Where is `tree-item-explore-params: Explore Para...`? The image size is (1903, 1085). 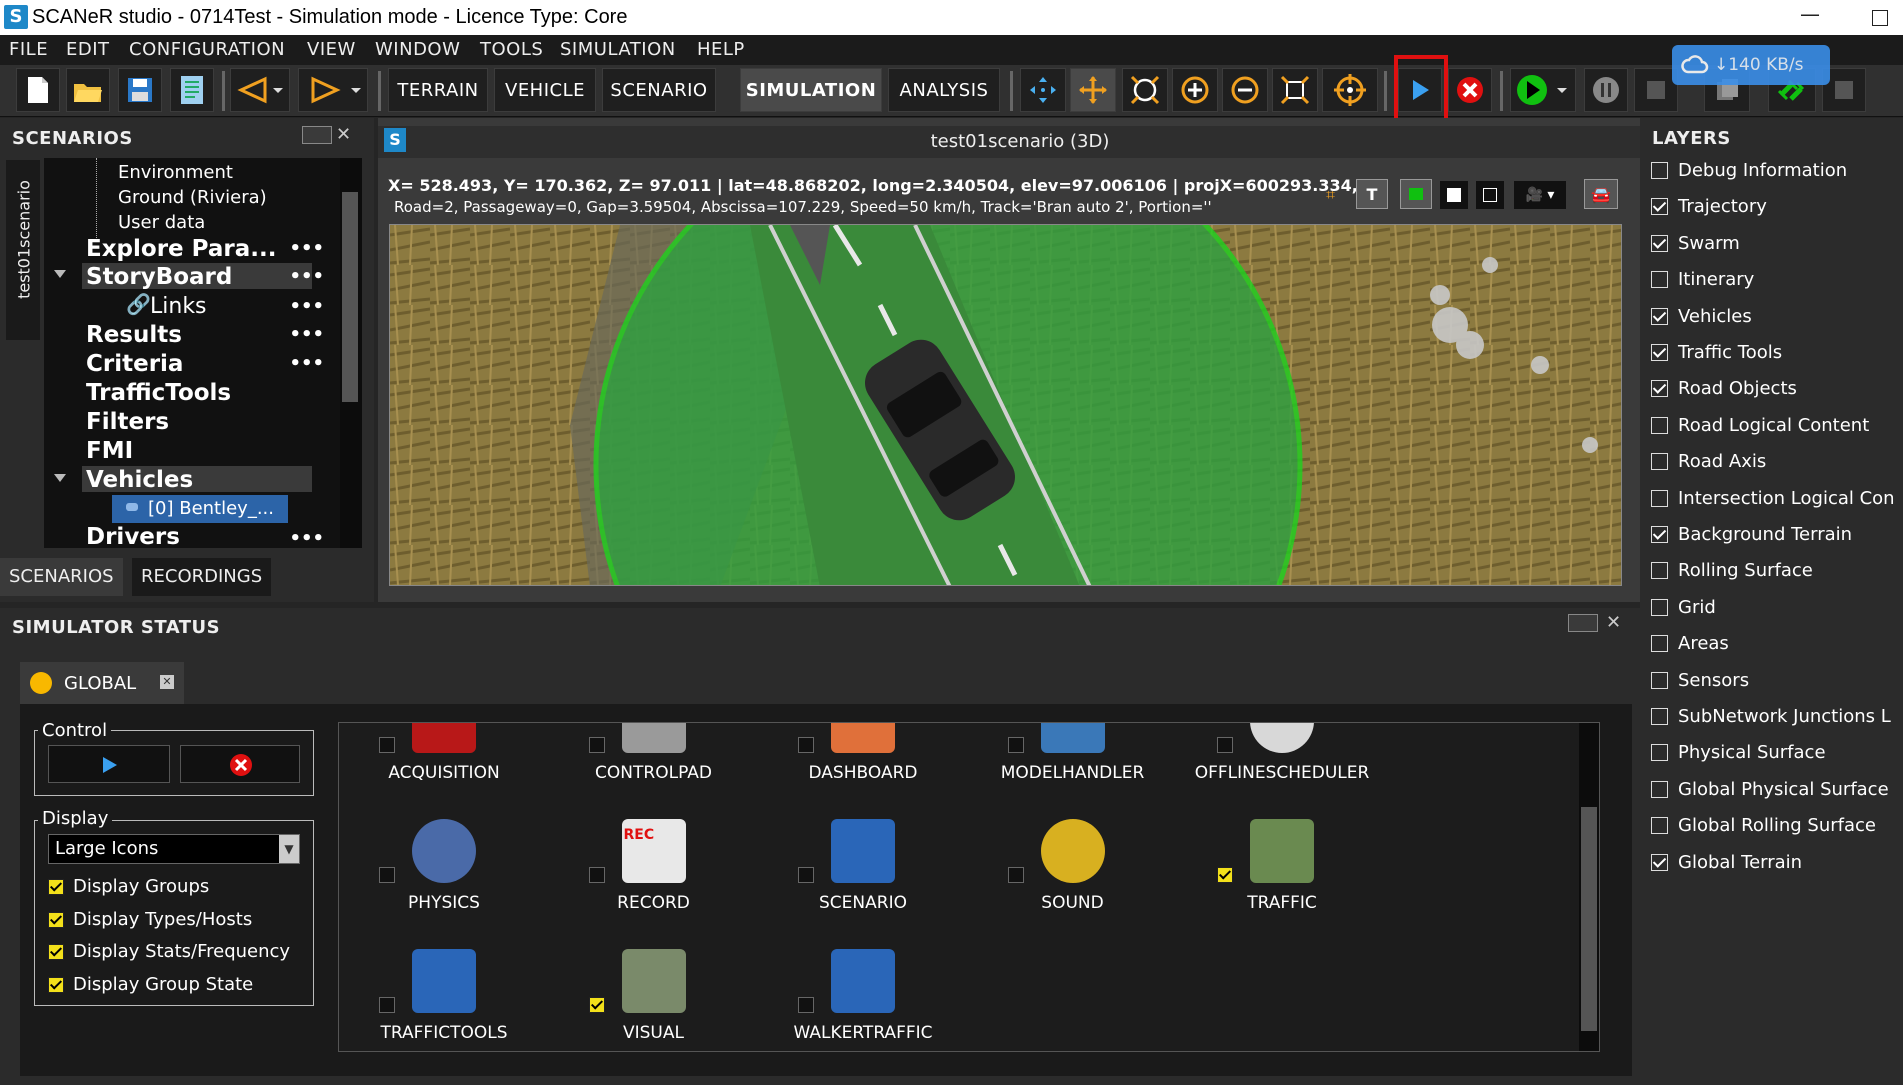
tree-item-explore-params: Explore Para... is located at coordinates (181, 249).